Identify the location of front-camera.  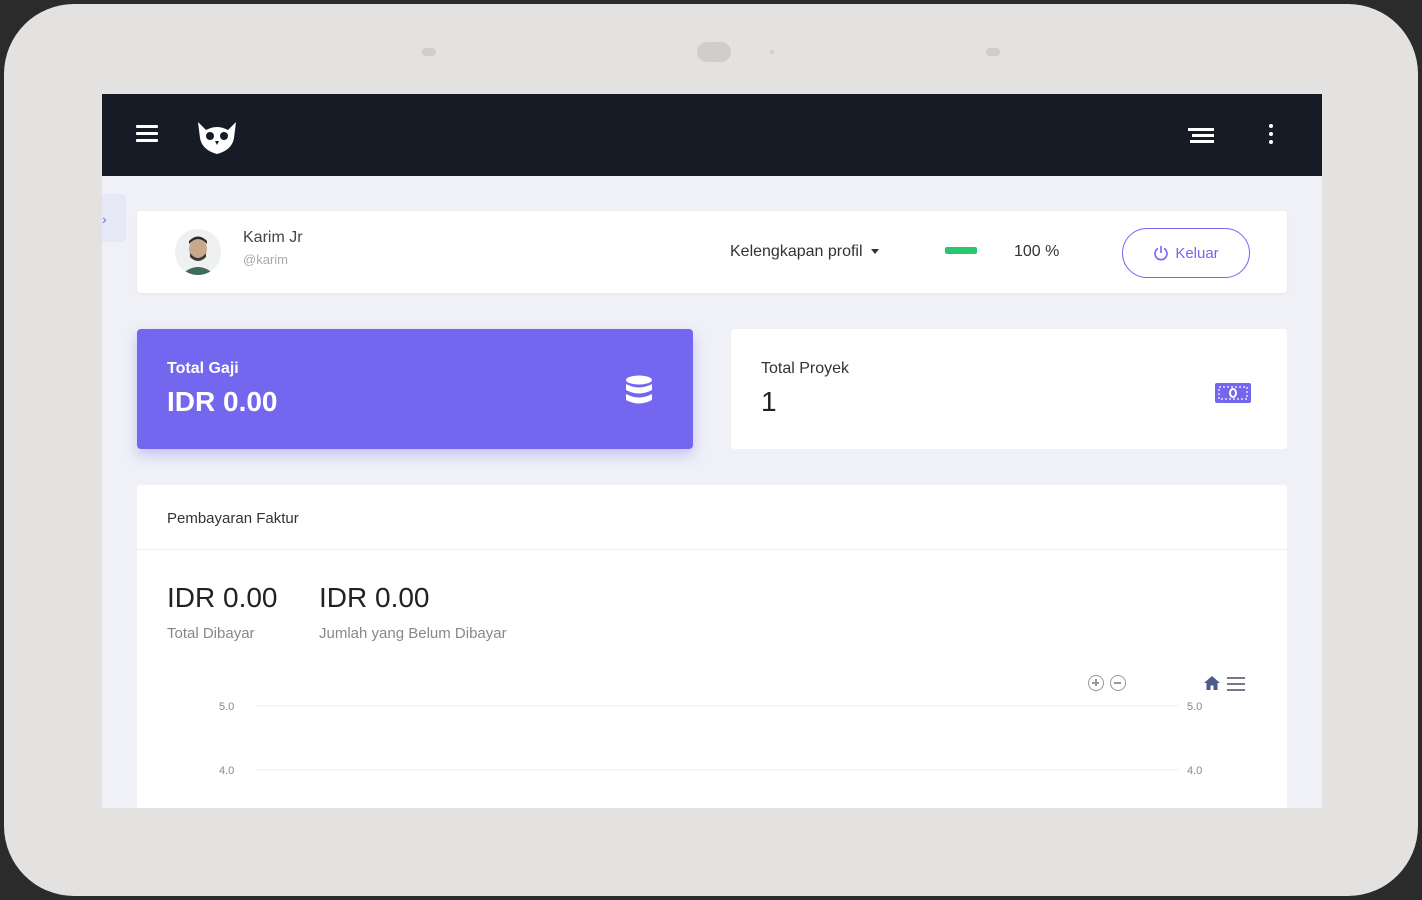
(714, 52).